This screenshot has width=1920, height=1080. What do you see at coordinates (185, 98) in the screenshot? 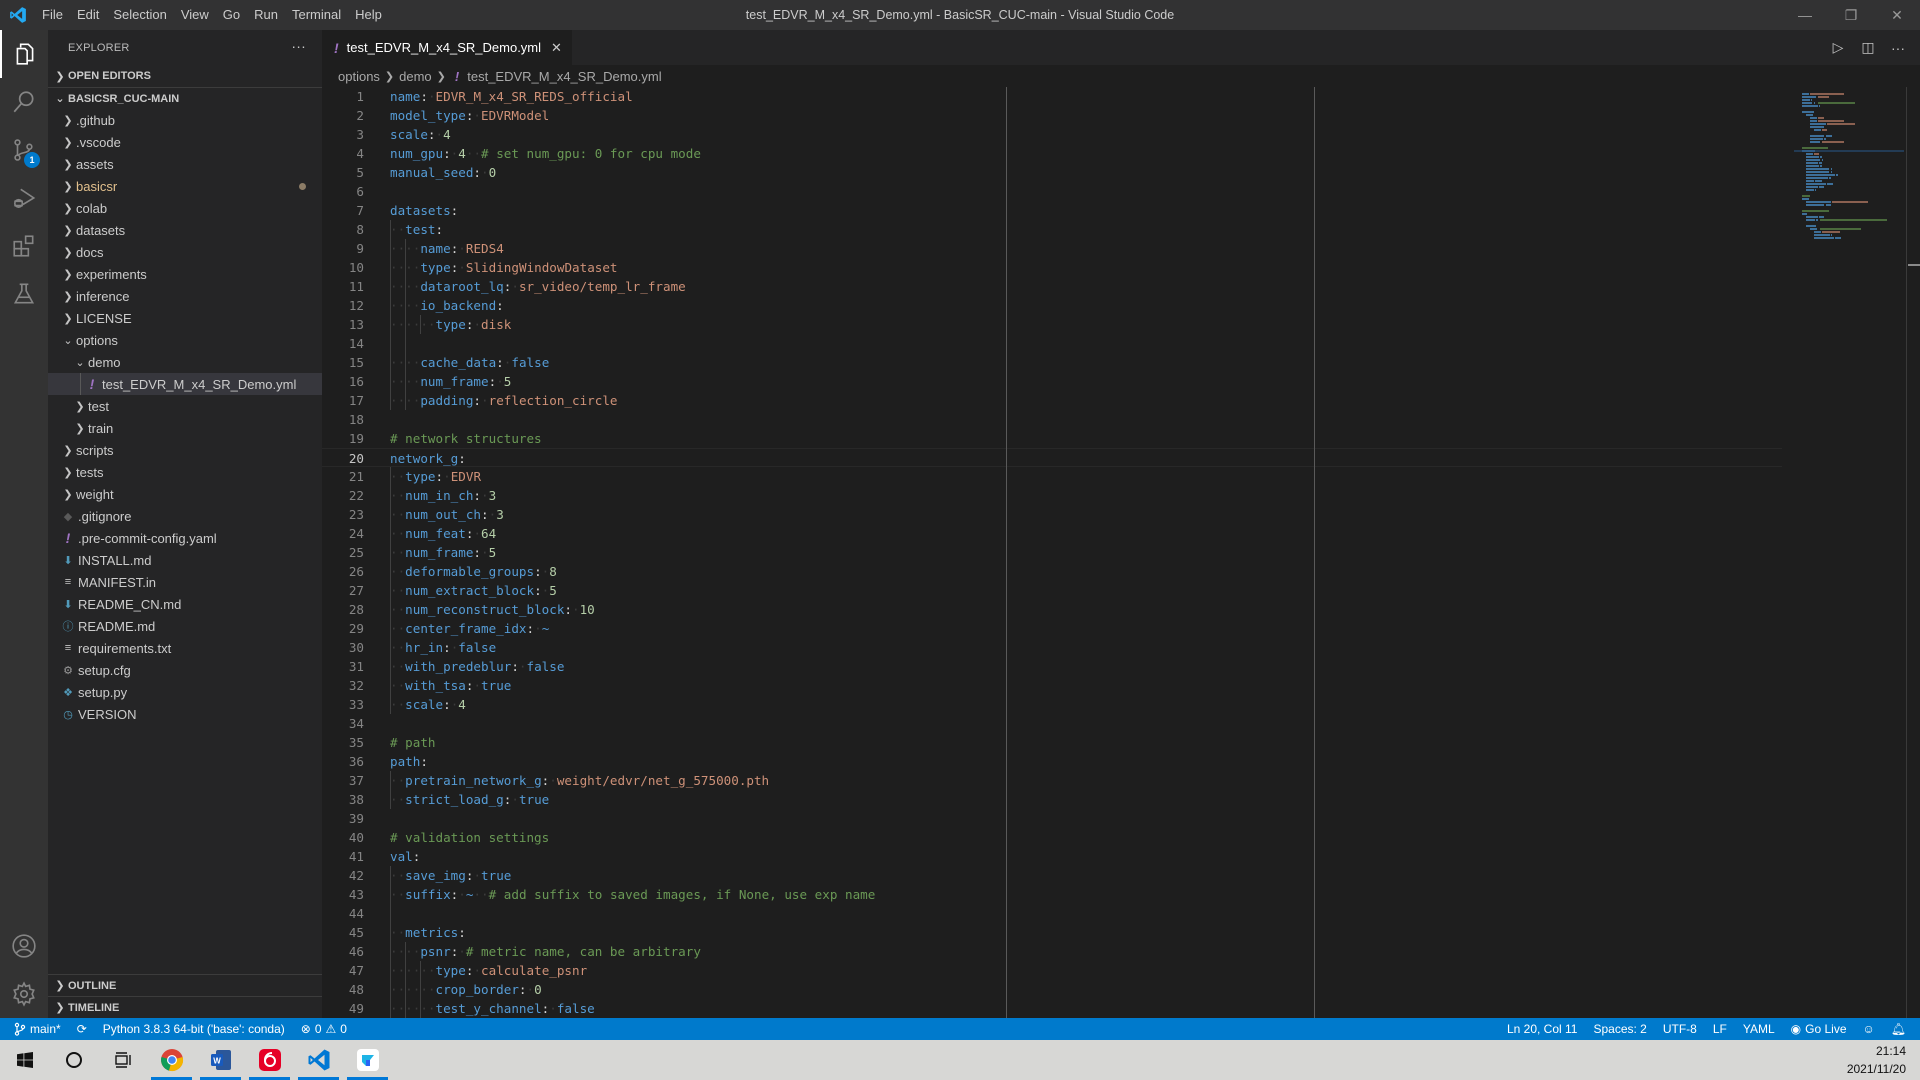
I see `workspace-root-section: ⌄ BASICSR_CUC-MAIN` at bounding box center [185, 98].